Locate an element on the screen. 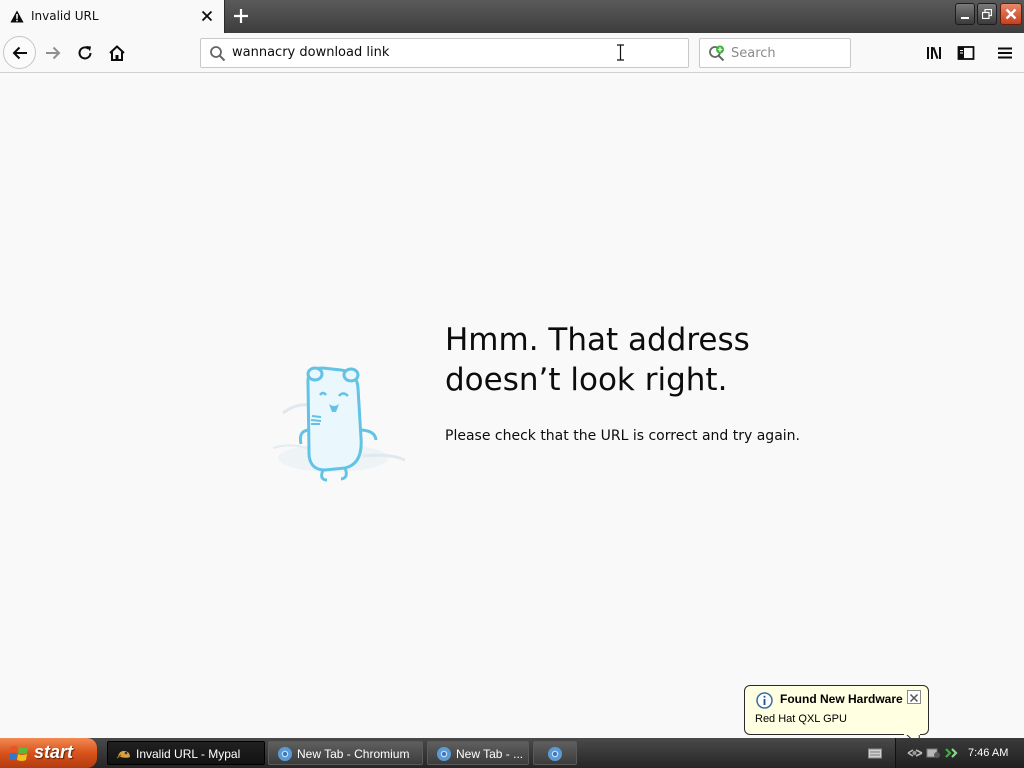 The height and width of the screenshot is (768, 1024). restore-button is located at coordinates (987, 14).